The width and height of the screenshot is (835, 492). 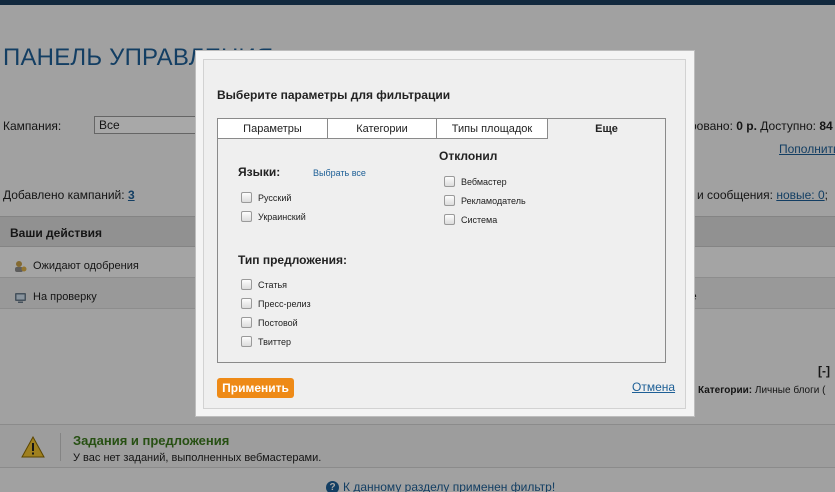 What do you see at coordinates (493, 200) in the screenshot?
I see `checkbox-label: Рекламодатель` at bounding box center [493, 200].